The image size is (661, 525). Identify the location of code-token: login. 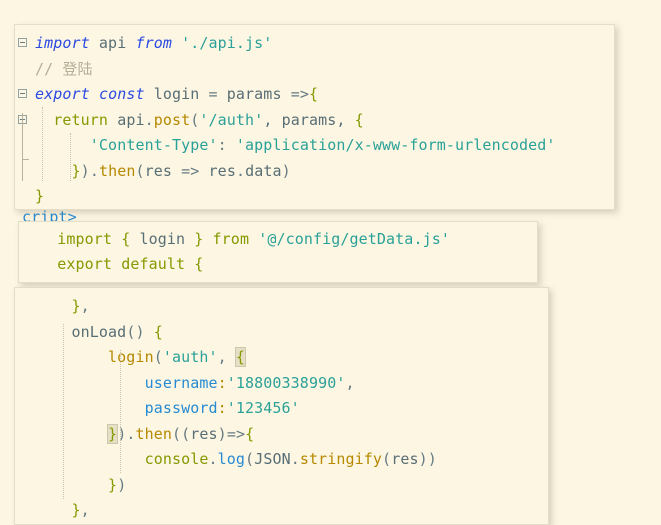
(162, 239).